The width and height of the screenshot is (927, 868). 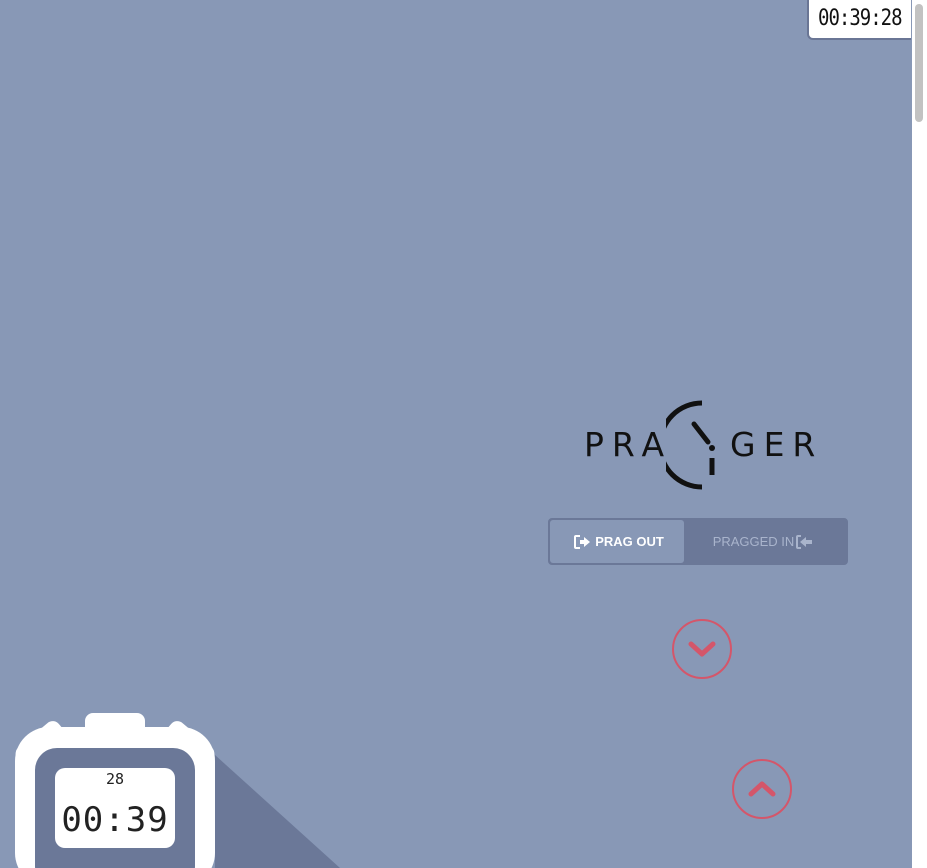 I want to click on sign-in-icon, so click(x=804, y=541).